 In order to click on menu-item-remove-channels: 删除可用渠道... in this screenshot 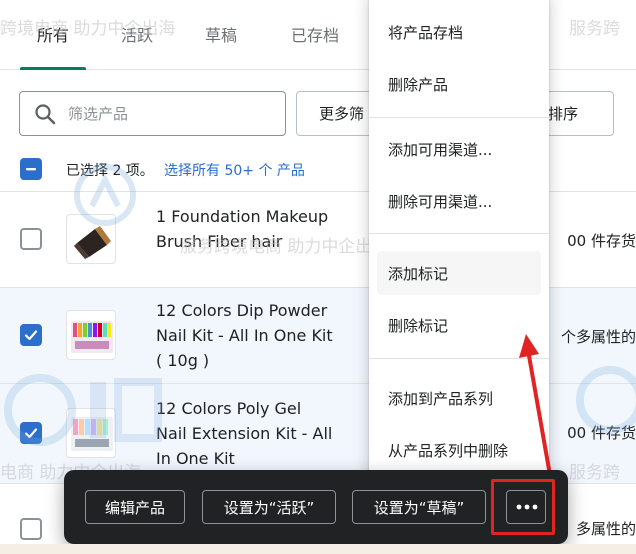, I will do `click(459, 201)`.